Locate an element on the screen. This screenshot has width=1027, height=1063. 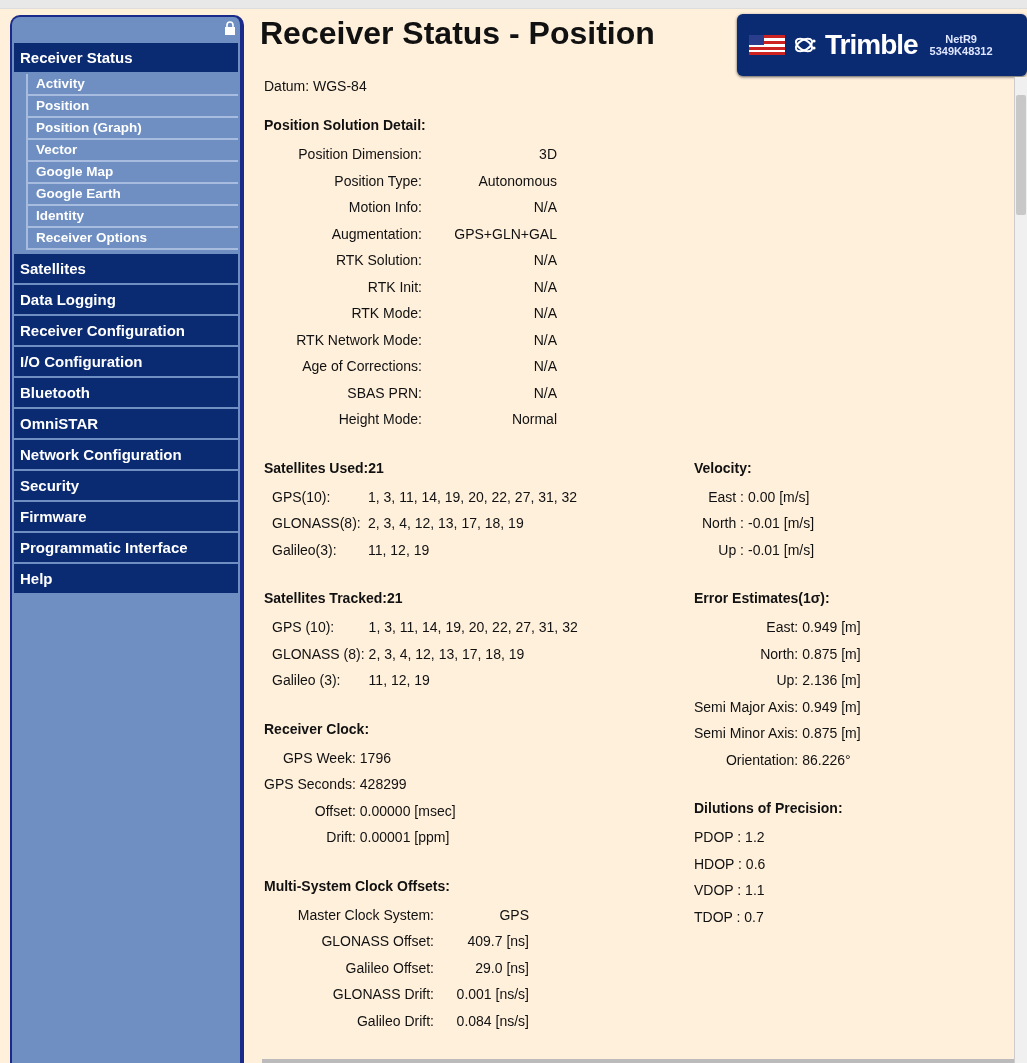
field-label: Galileo Drift: is located at coordinates (394, 1021).